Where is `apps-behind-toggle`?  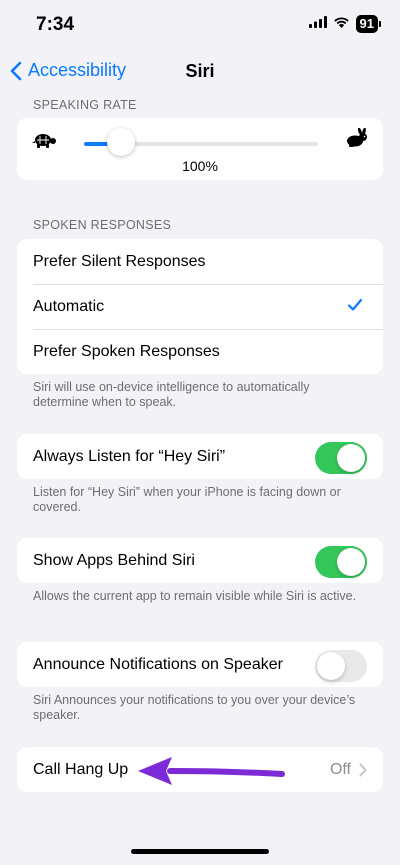 apps-behind-toggle is located at coordinates (341, 562).